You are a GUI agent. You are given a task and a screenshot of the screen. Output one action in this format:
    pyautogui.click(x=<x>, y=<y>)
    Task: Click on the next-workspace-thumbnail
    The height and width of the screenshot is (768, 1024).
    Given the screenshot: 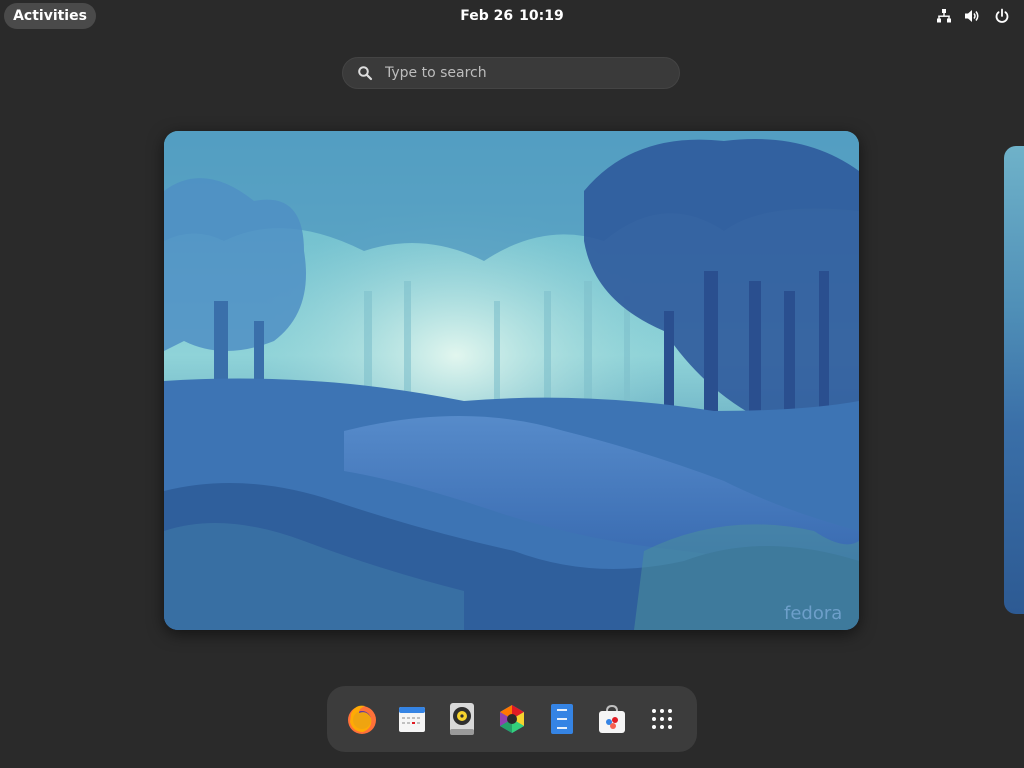 What is the action you would take?
    pyautogui.click(x=1014, y=380)
    